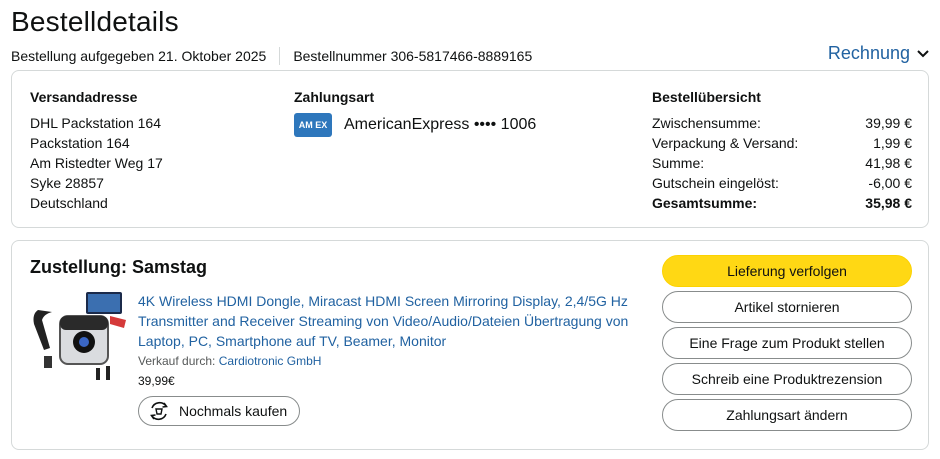 The image size is (940, 459). What do you see at coordinates (67, 183) in the screenshot?
I see `address-line: Syke 28857` at bounding box center [67, 183].